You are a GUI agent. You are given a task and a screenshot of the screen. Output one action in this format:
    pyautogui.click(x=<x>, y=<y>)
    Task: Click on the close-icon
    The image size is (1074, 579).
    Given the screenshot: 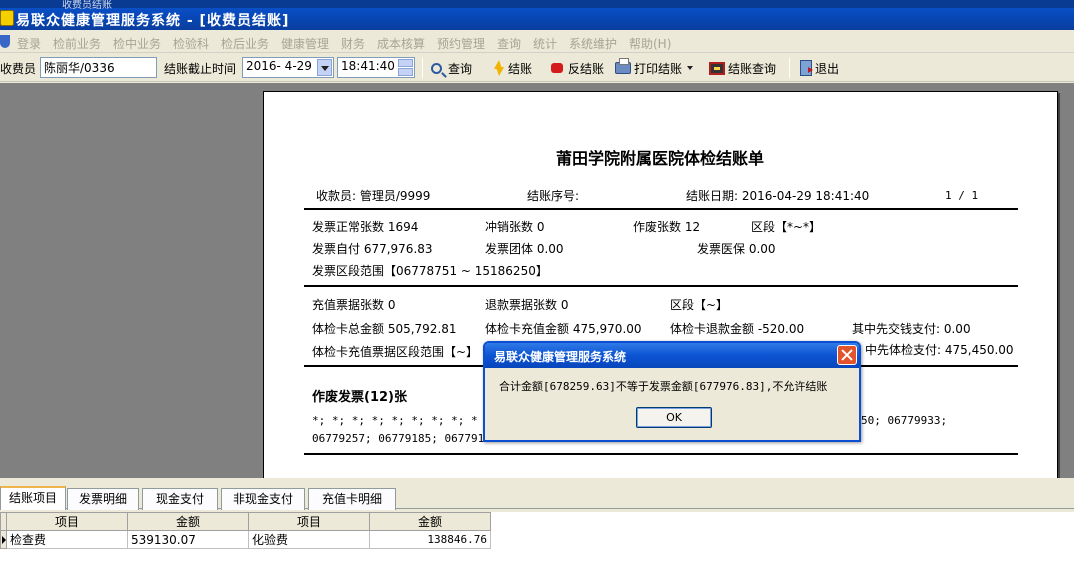 What is the action you would take?
    pyautogui.click(x=847, y=355)
    